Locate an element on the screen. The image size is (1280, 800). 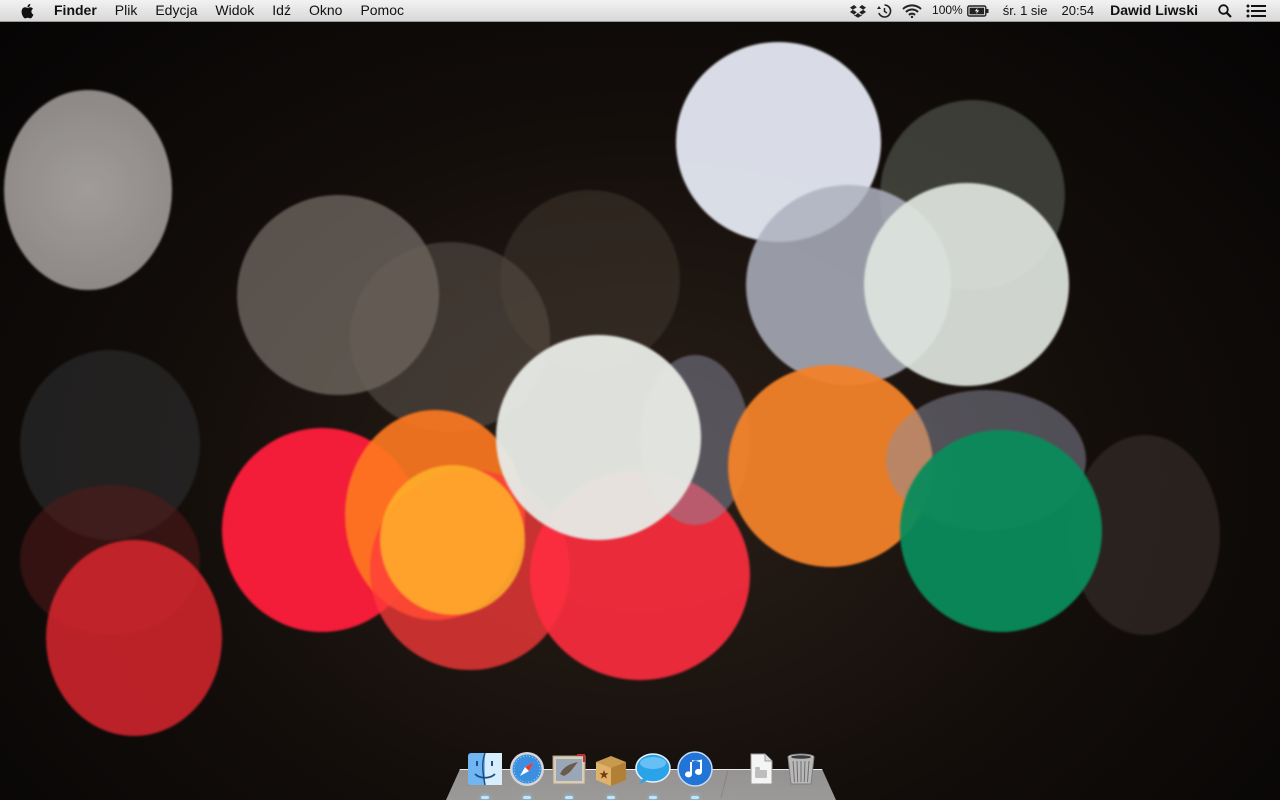
running-indicator-finder is located at coordinates (485, 797).